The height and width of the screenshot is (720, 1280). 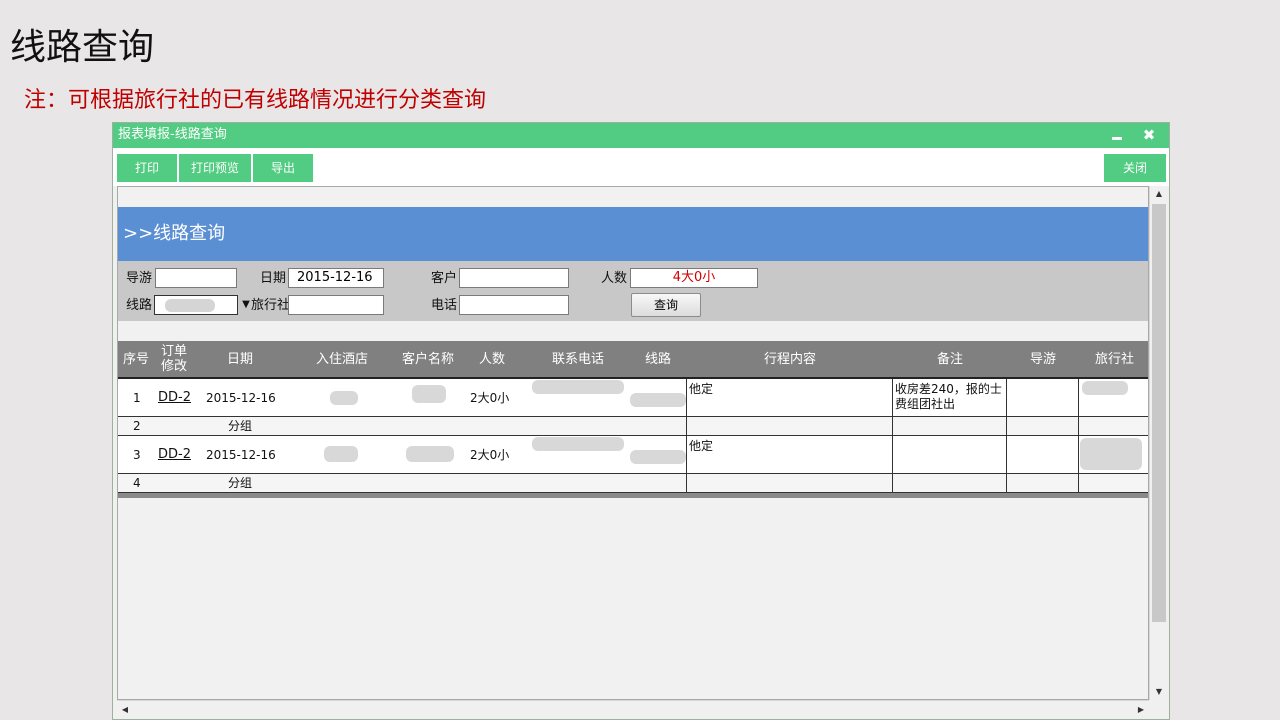 I want to click on window-titlebar: 报表填报-线路查询 ✖, so click(x=641, y=135).